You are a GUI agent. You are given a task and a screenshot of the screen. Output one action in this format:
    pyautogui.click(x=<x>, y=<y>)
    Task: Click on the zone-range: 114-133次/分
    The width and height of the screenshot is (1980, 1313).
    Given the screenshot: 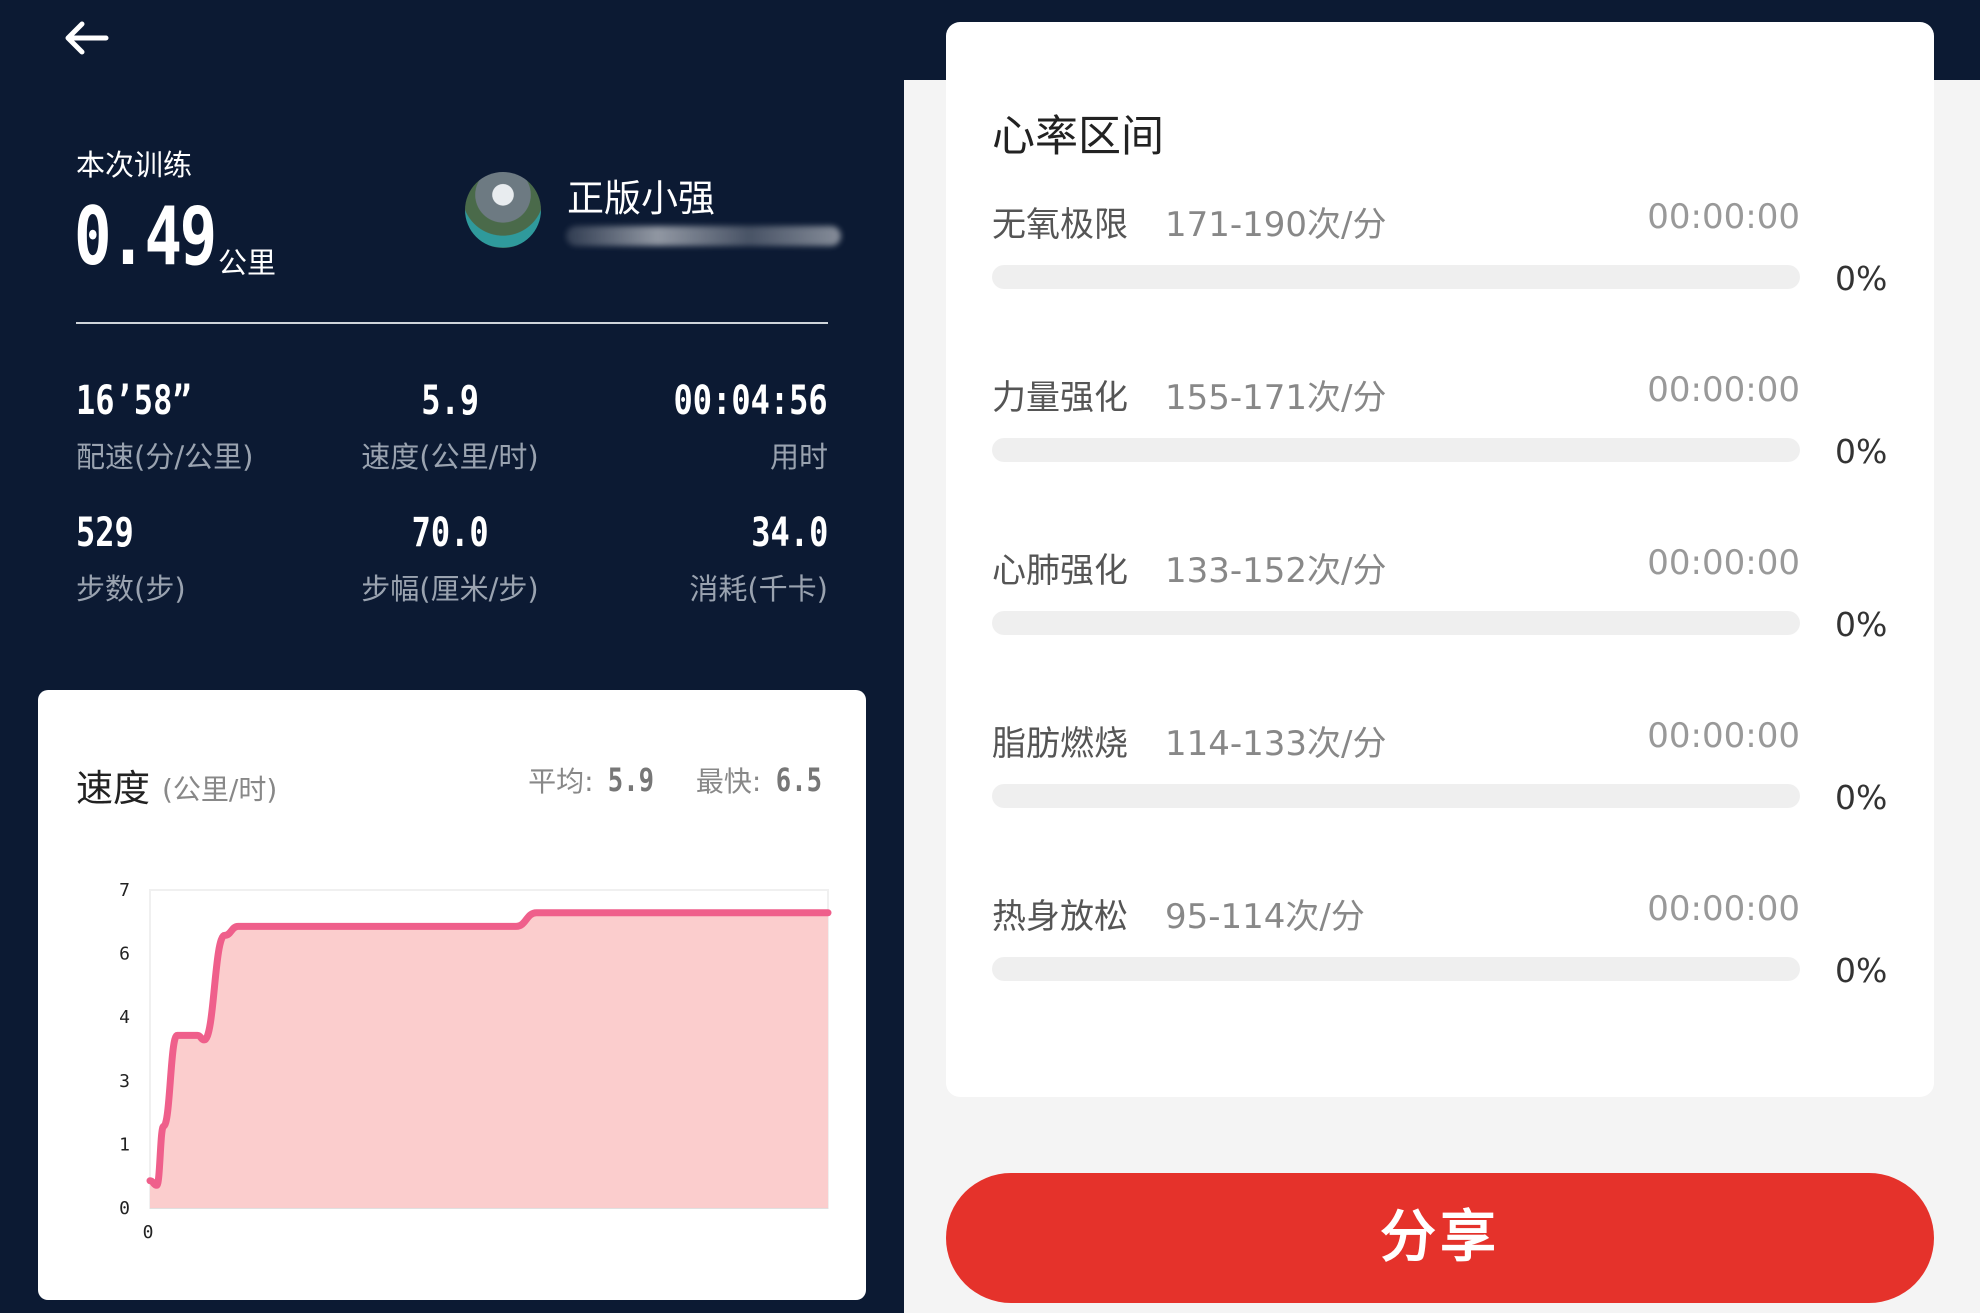 What is the action you would take?
    pyautogui.click(x=1276, y=744)
    